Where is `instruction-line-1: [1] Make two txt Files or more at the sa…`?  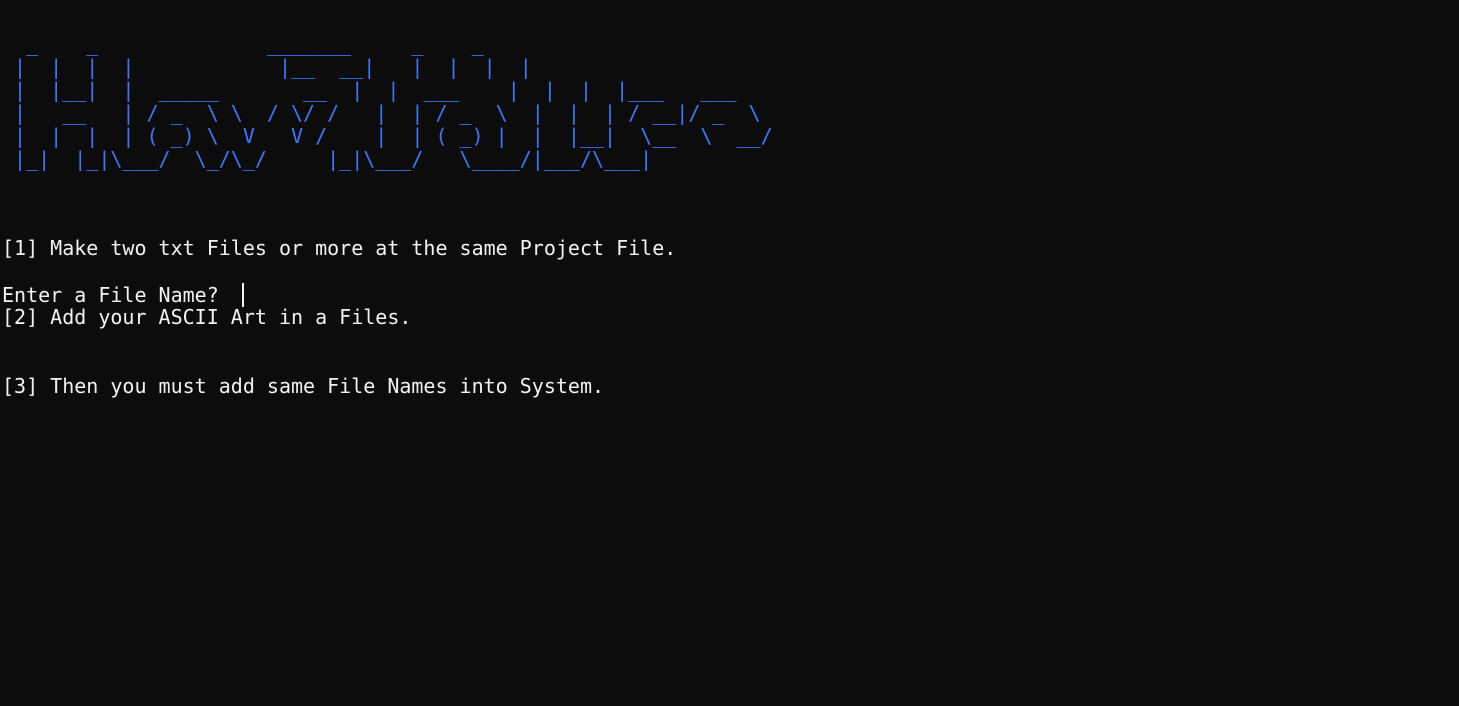 instruction-line-1: [1] Make two txt Files or more at the sa… is located at coordinates (339, 248).